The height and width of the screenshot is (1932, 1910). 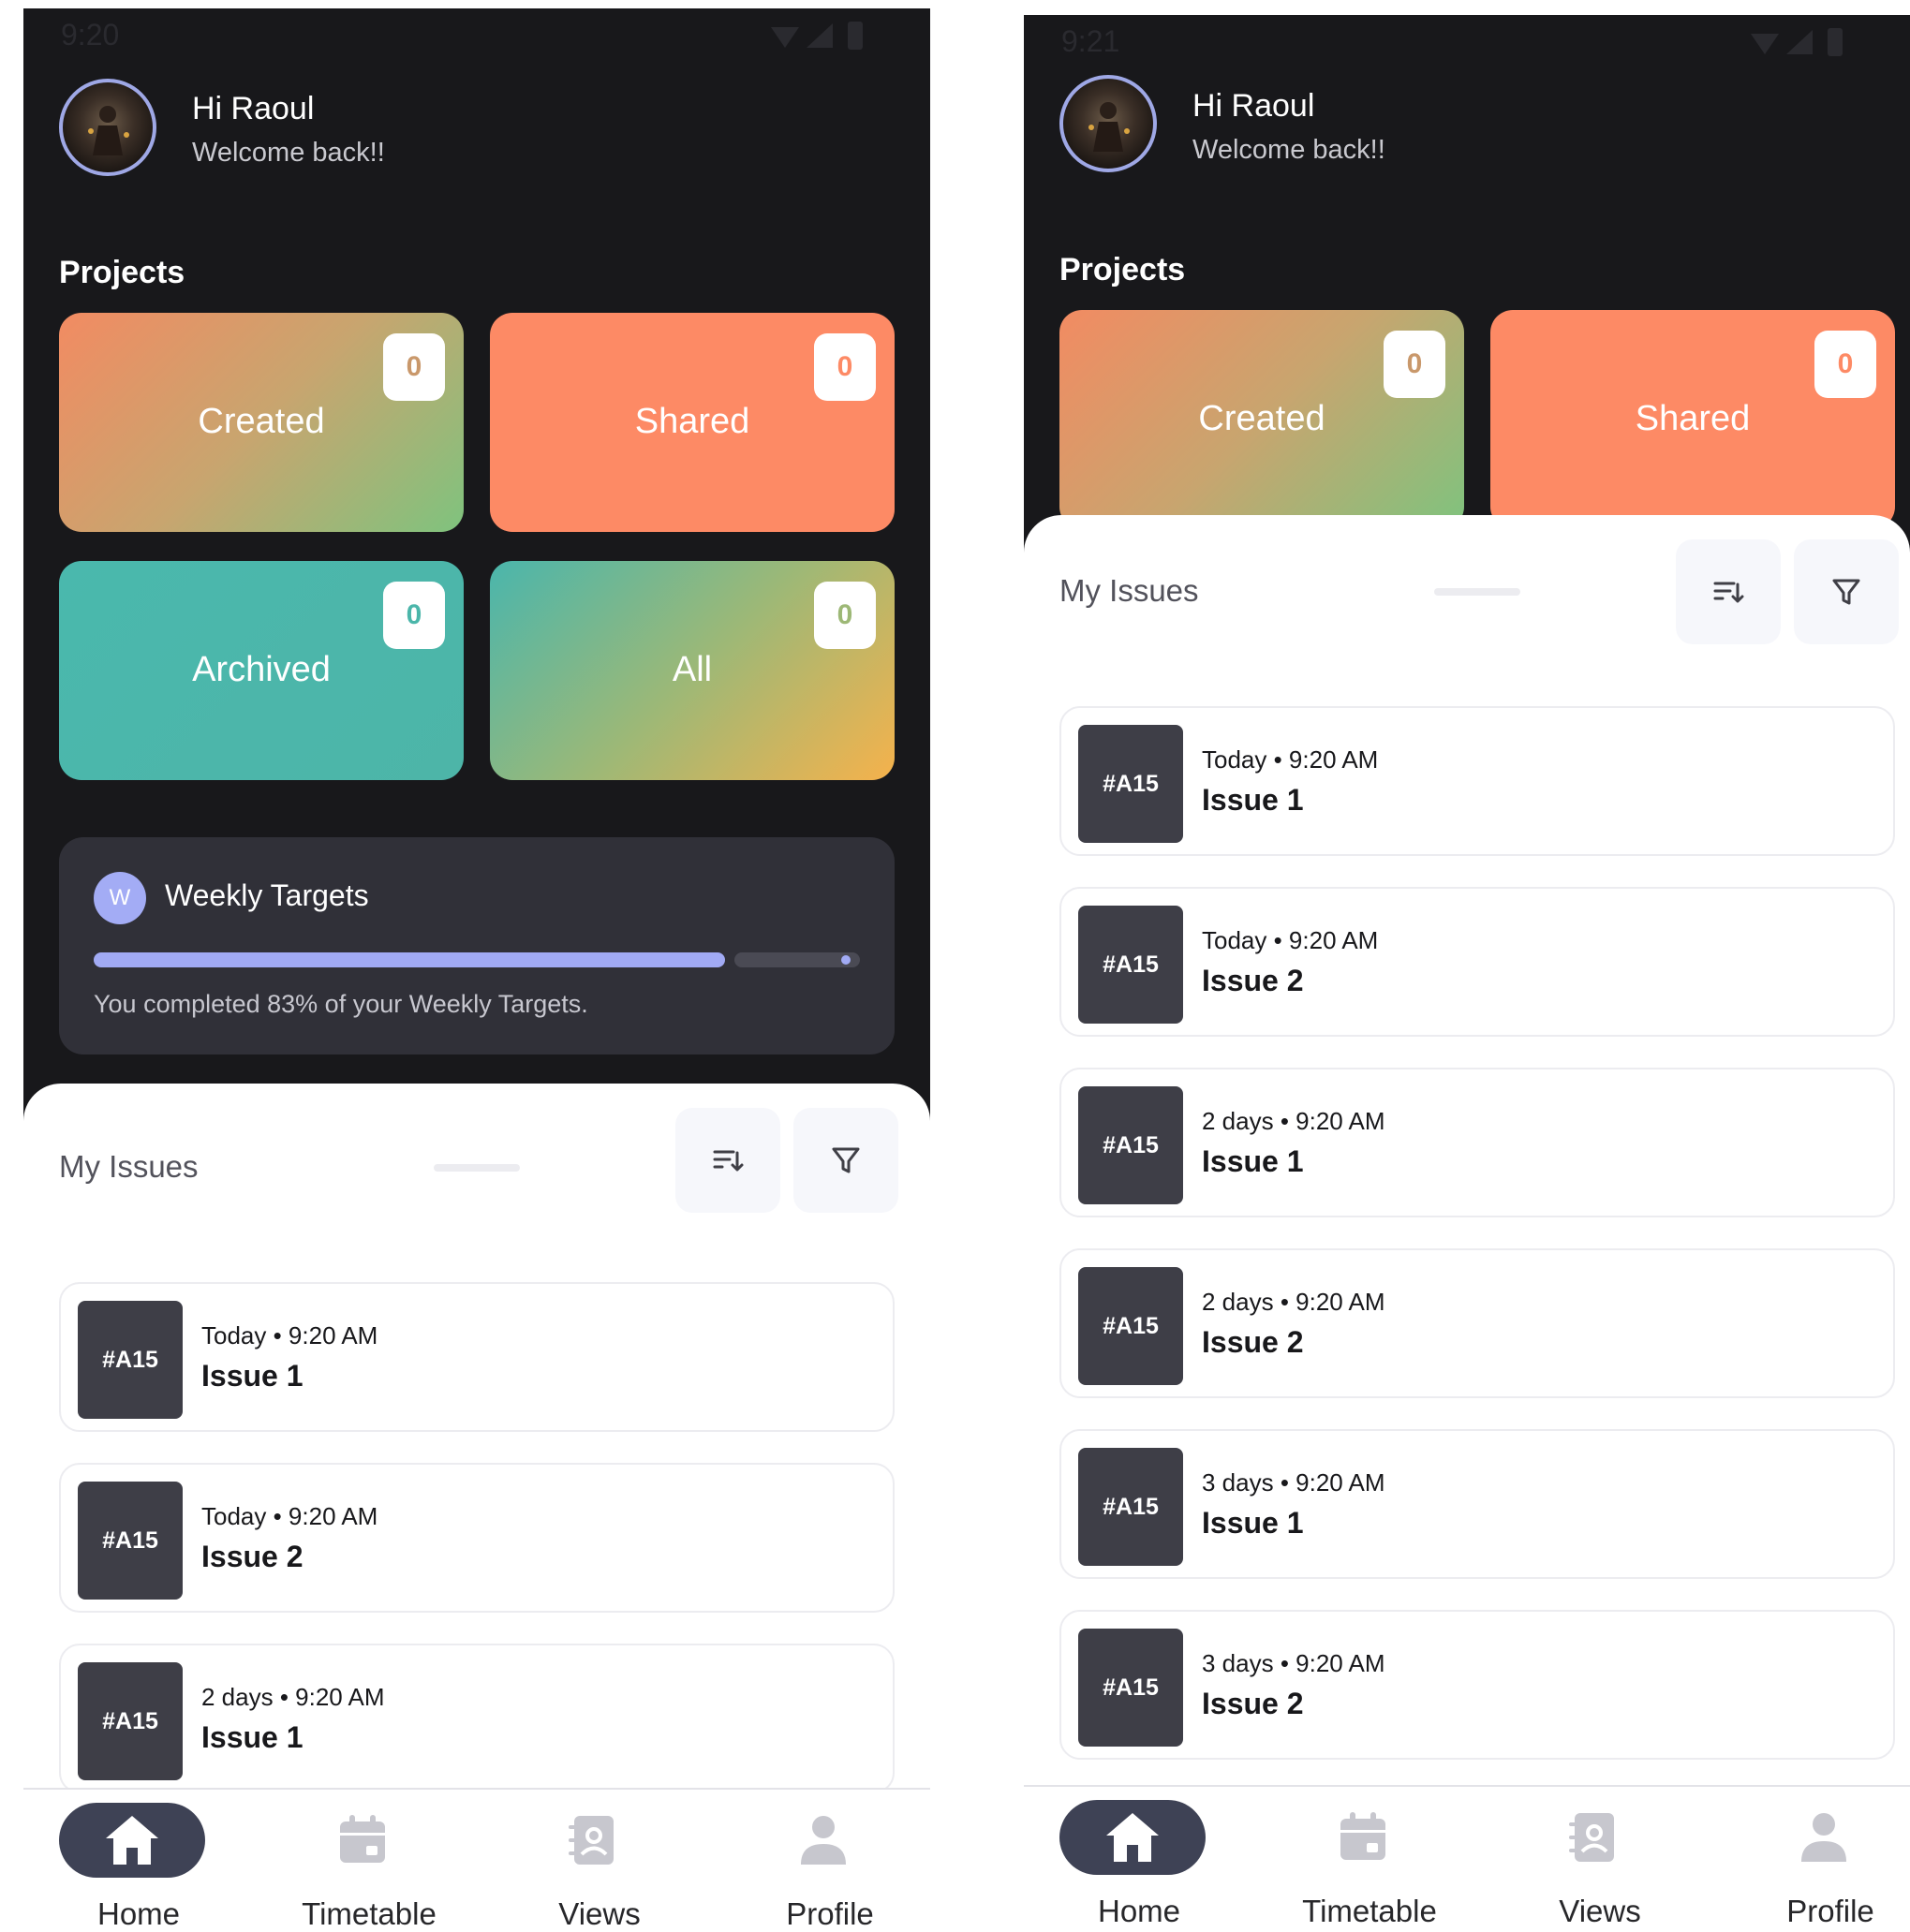 What do you see at coordinates (1253, 106) in the screenshot?
I see `greeting-text: Hi Raoul` at bounding box center [1253, 106].